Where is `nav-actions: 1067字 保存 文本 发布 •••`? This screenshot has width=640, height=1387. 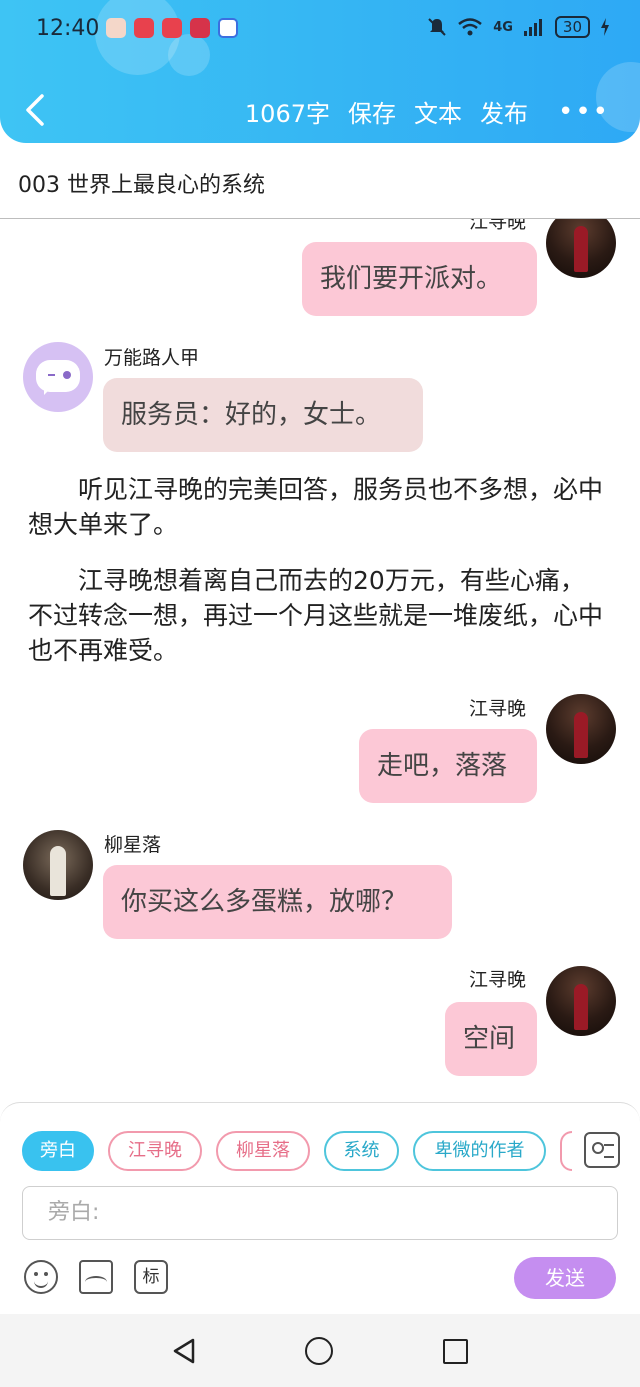 nav-actions: 1067字 保存 文本 发布 ••• is located at coordinates (427, 111).